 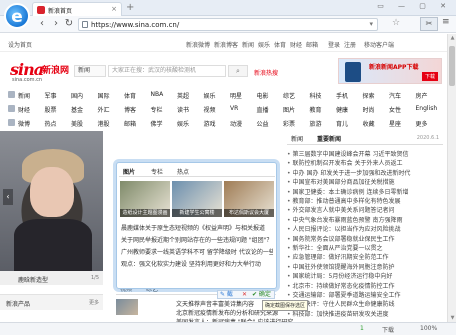 I want to click on hero-caption: 鹿晗新造型, so click(x=33, y=279).